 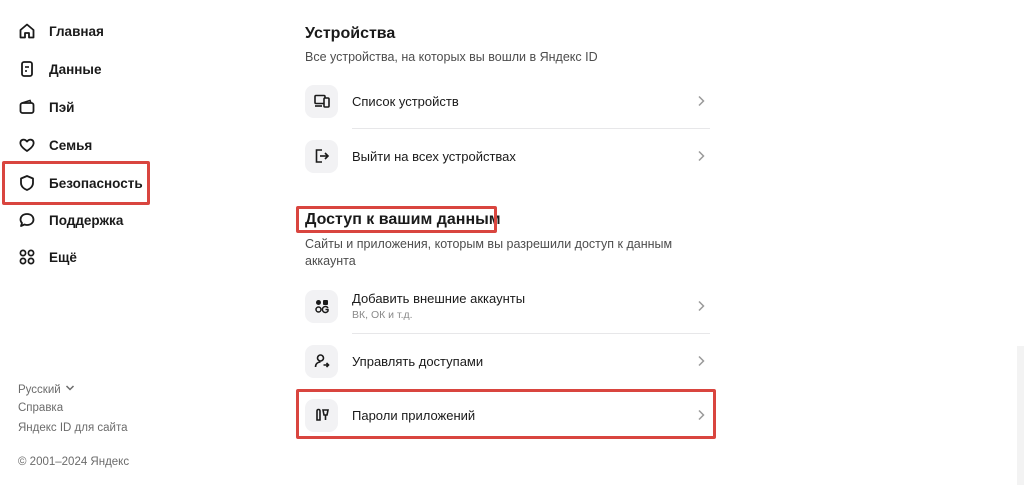 What do you see at coordinates (382, 315) in the screenshot?
I see `row-sublabel: ВК, ОК и т.д.` at bounding box center [382, 315].